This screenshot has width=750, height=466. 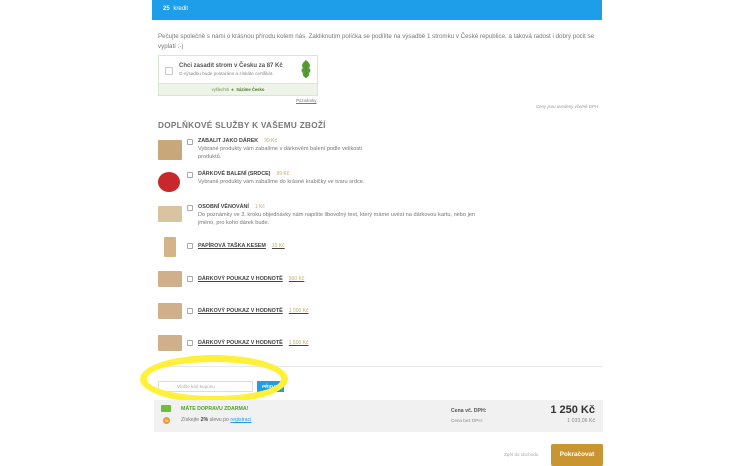 What do you see at coordinates (220, 89) in the screenshot?
I see `tree-footer-prefix: vyšlechtit` at bounding box center [220, 89].